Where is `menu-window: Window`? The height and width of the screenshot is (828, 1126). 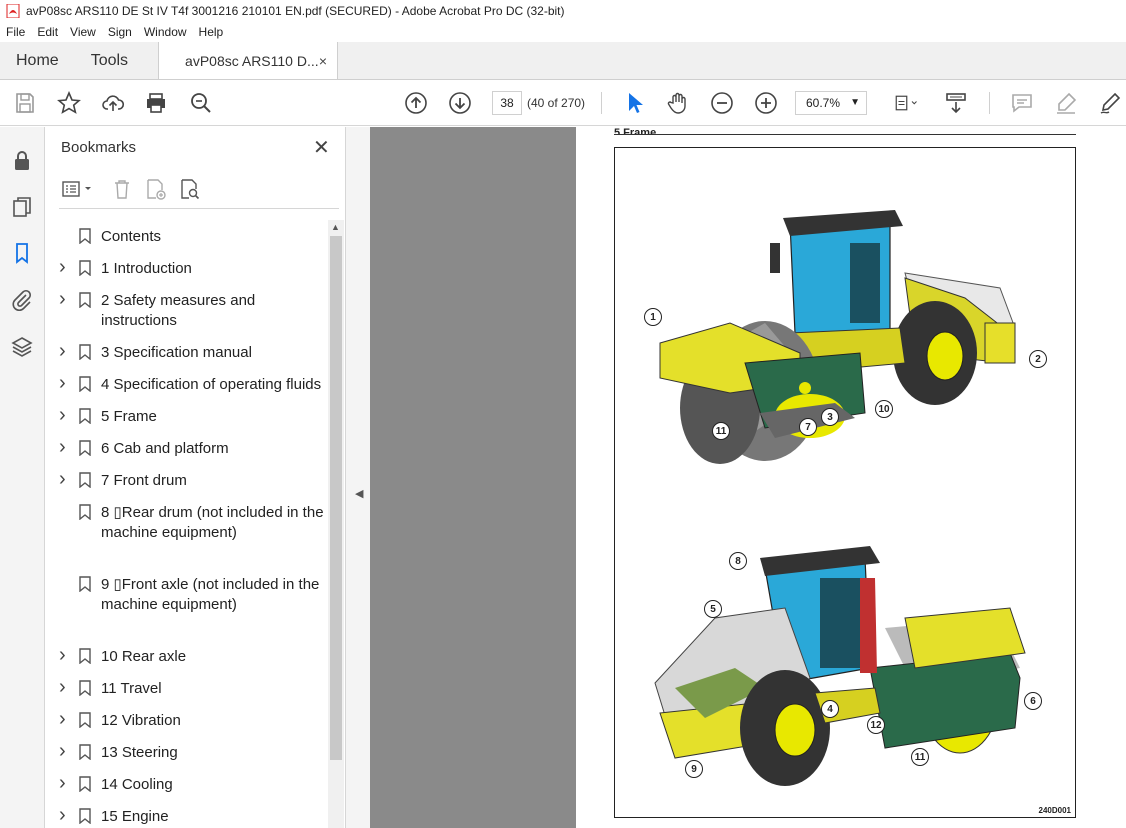
menu-window: Window is located at coordinates (165, 32).